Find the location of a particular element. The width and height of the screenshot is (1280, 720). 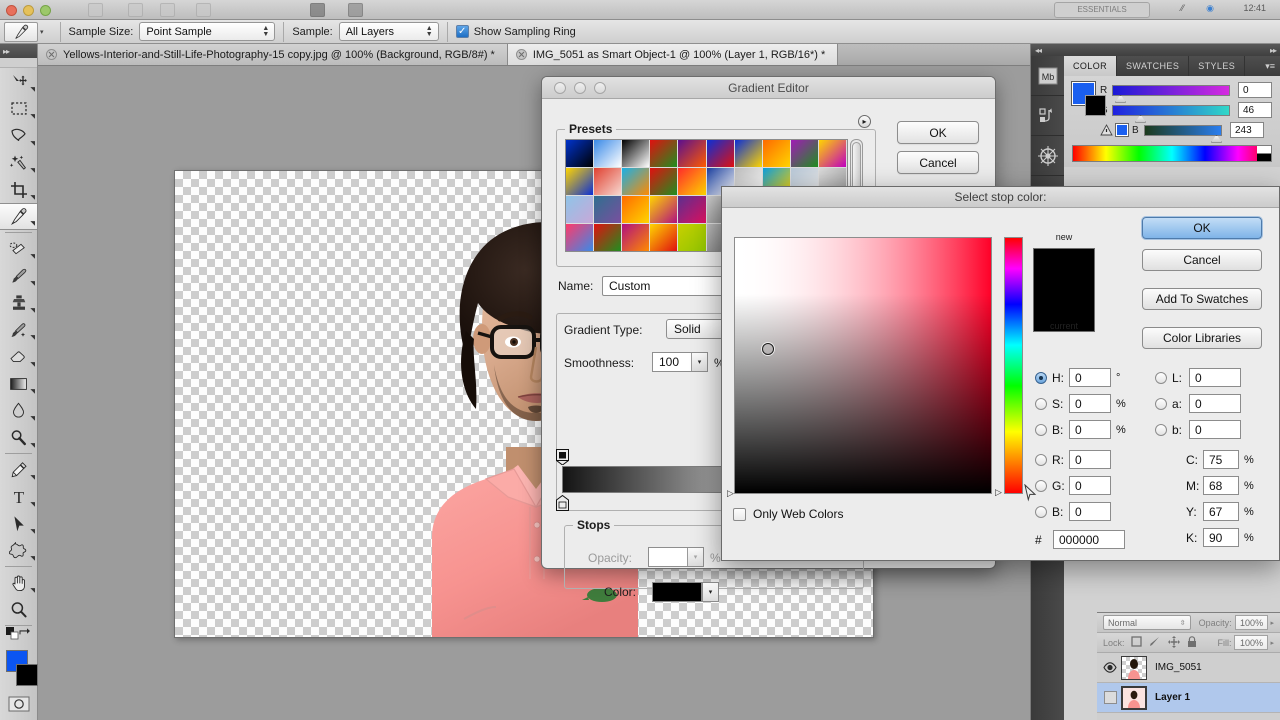

smoothness-dropdown-button: ▾ is located at coordinates (699, 362).